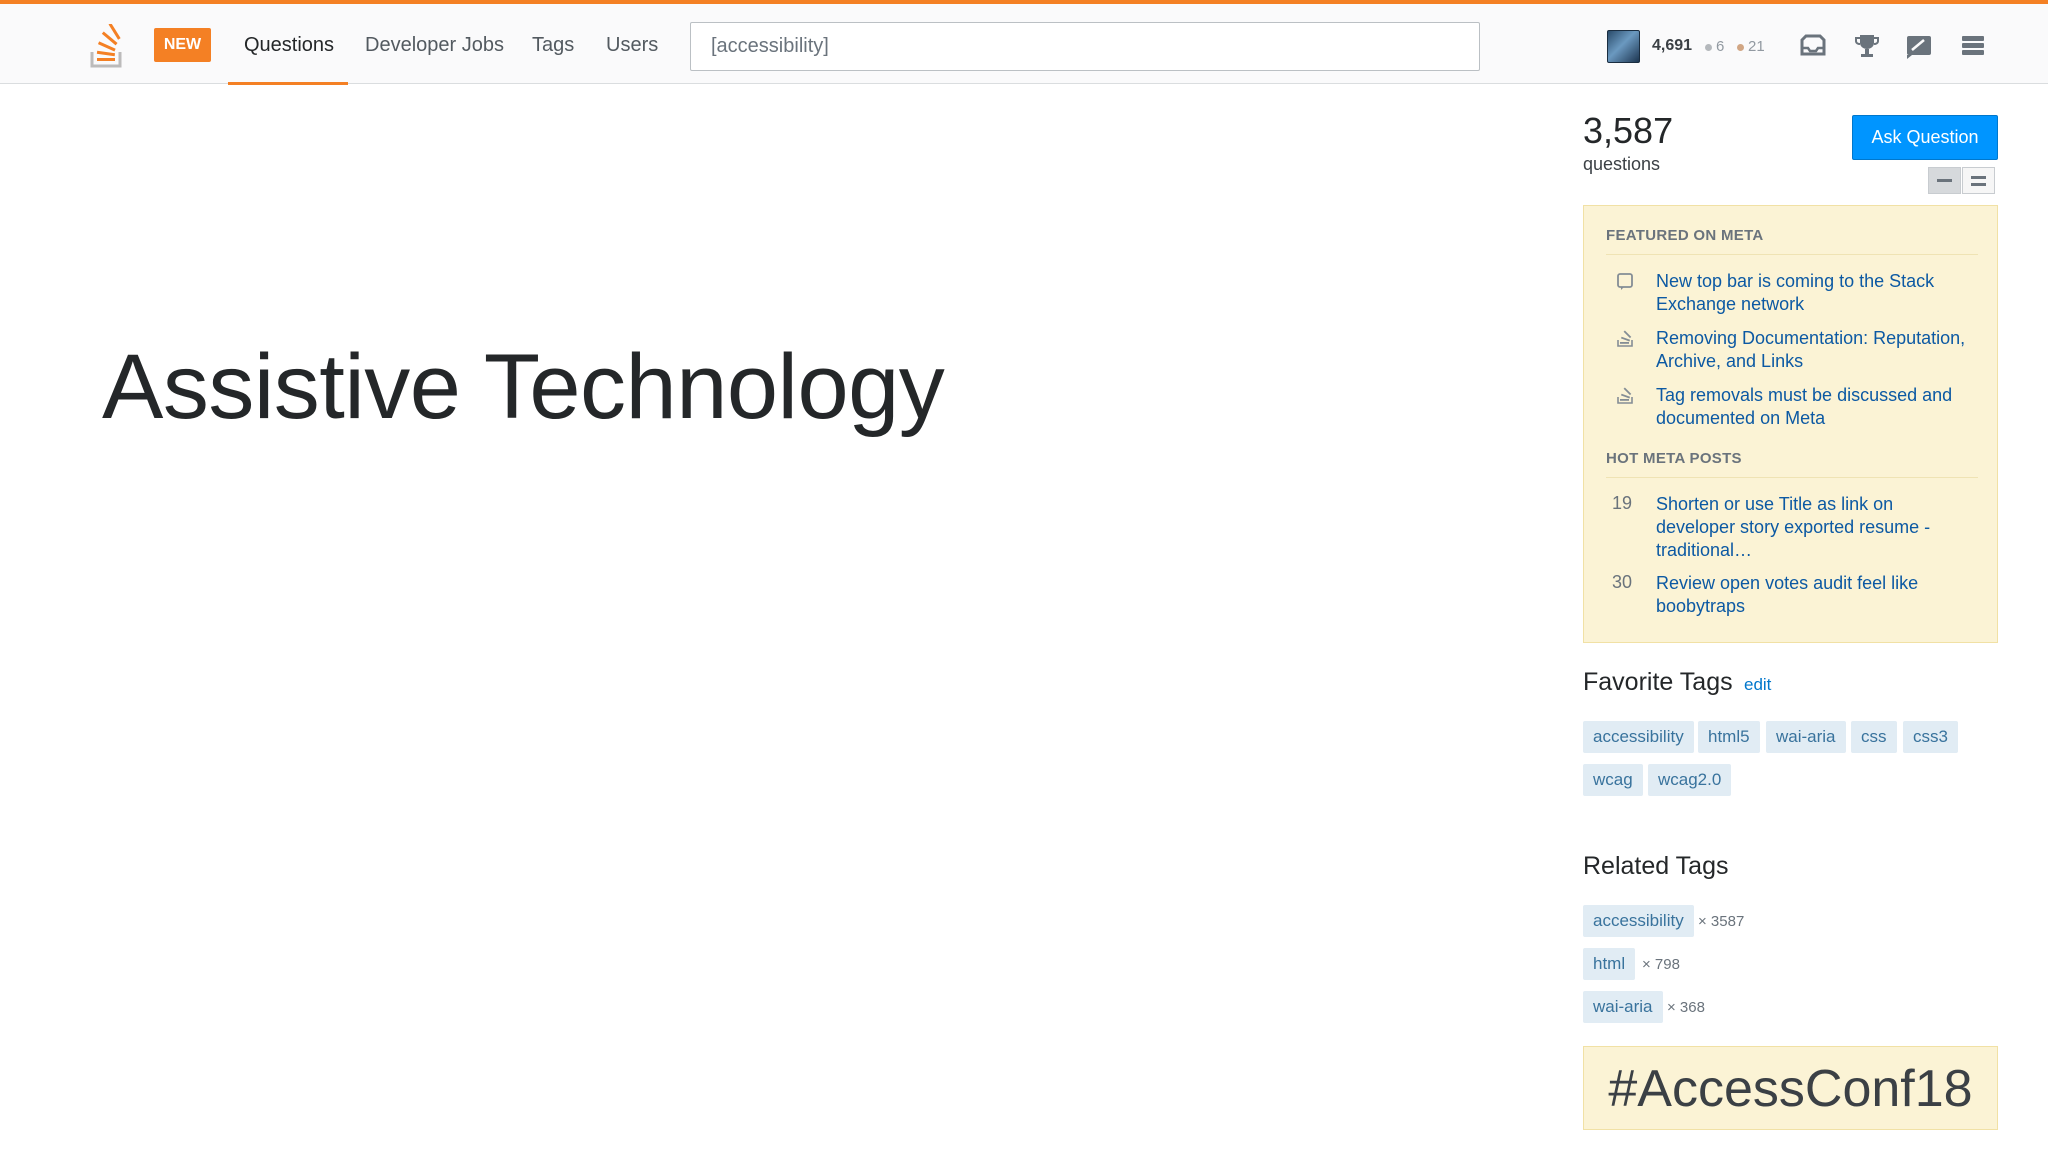  I want to click on favorite-tag: accessibility, so click(1638, 737).